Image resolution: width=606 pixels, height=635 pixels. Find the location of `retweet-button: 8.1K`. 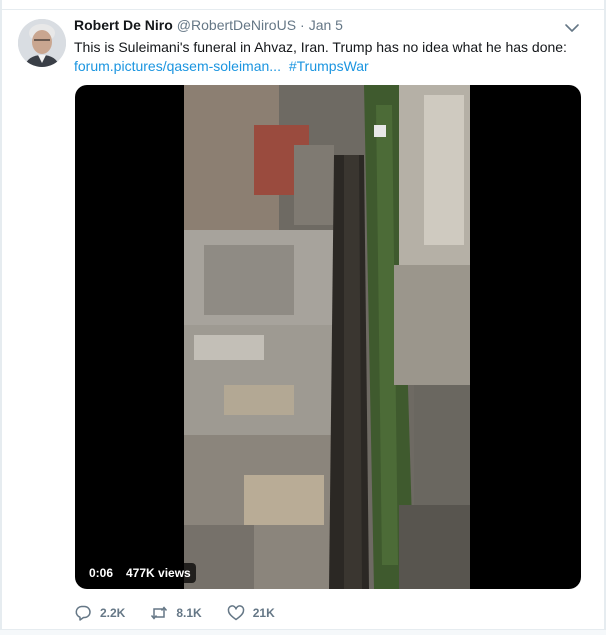

retweet-button: 8.1K is located at coordinates (176, 613).